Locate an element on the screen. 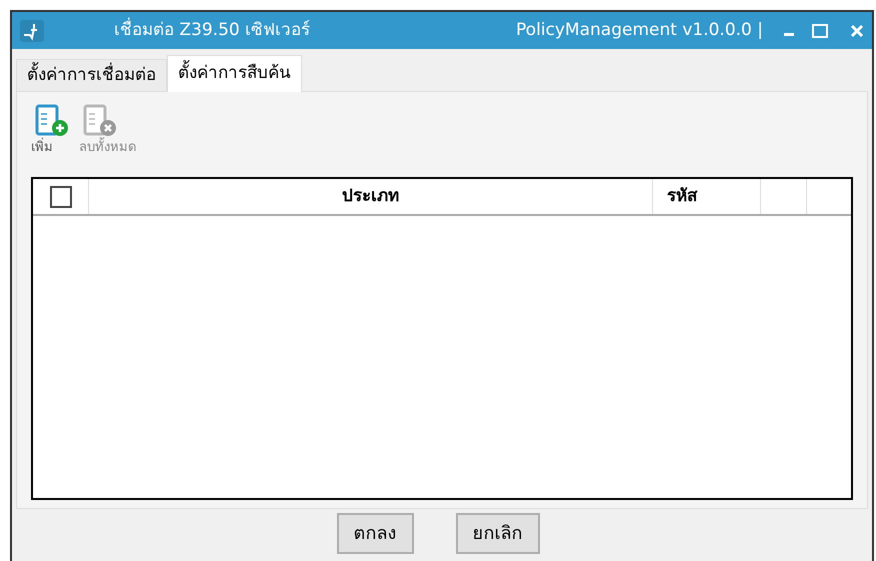 This screenshot has height=561, width=876. document-x-icon is located at coordinates (100, 121).